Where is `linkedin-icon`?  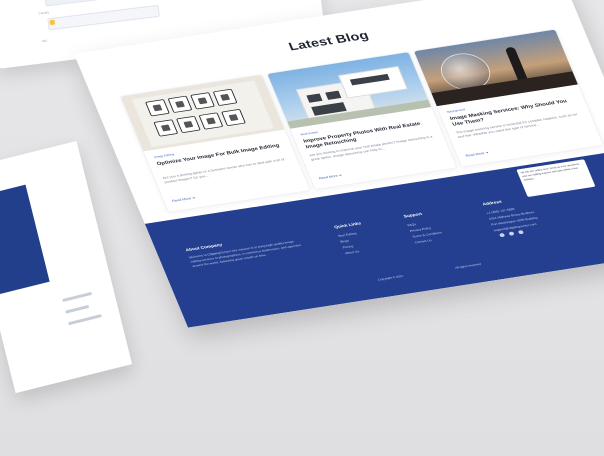 linkedin-icon is located at coordinates (520, 232).